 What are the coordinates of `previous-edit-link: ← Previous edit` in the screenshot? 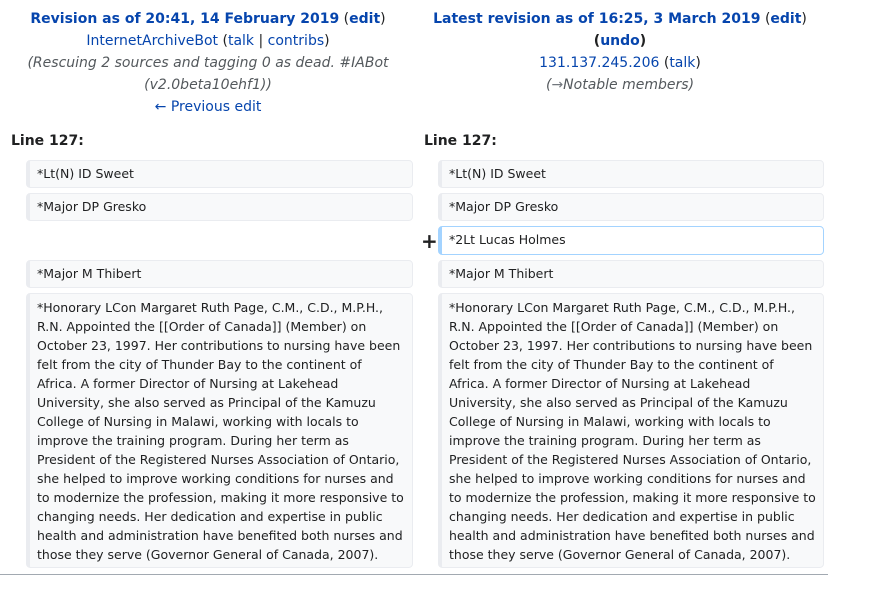 It's located at (208, 107).